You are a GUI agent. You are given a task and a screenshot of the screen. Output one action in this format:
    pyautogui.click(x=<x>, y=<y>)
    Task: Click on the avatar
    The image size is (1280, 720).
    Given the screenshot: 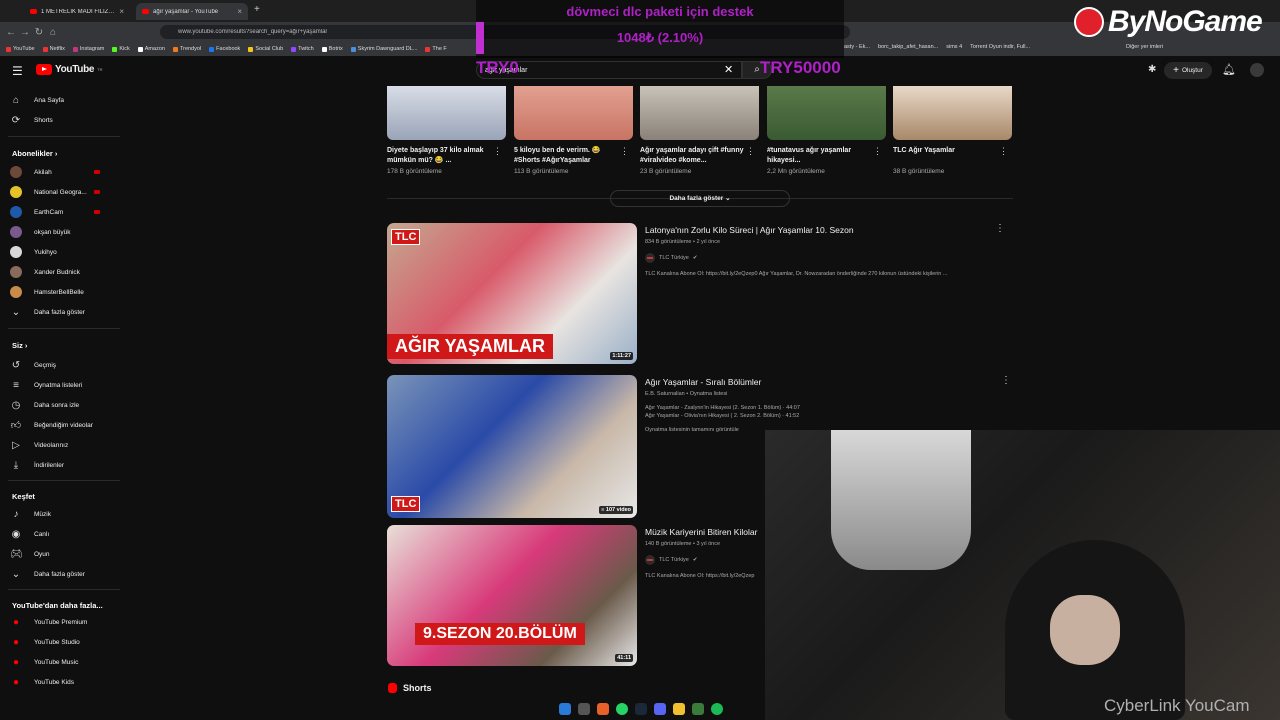 What is the action you would take?
    pyautogui.click(x=1257, y=70)
    